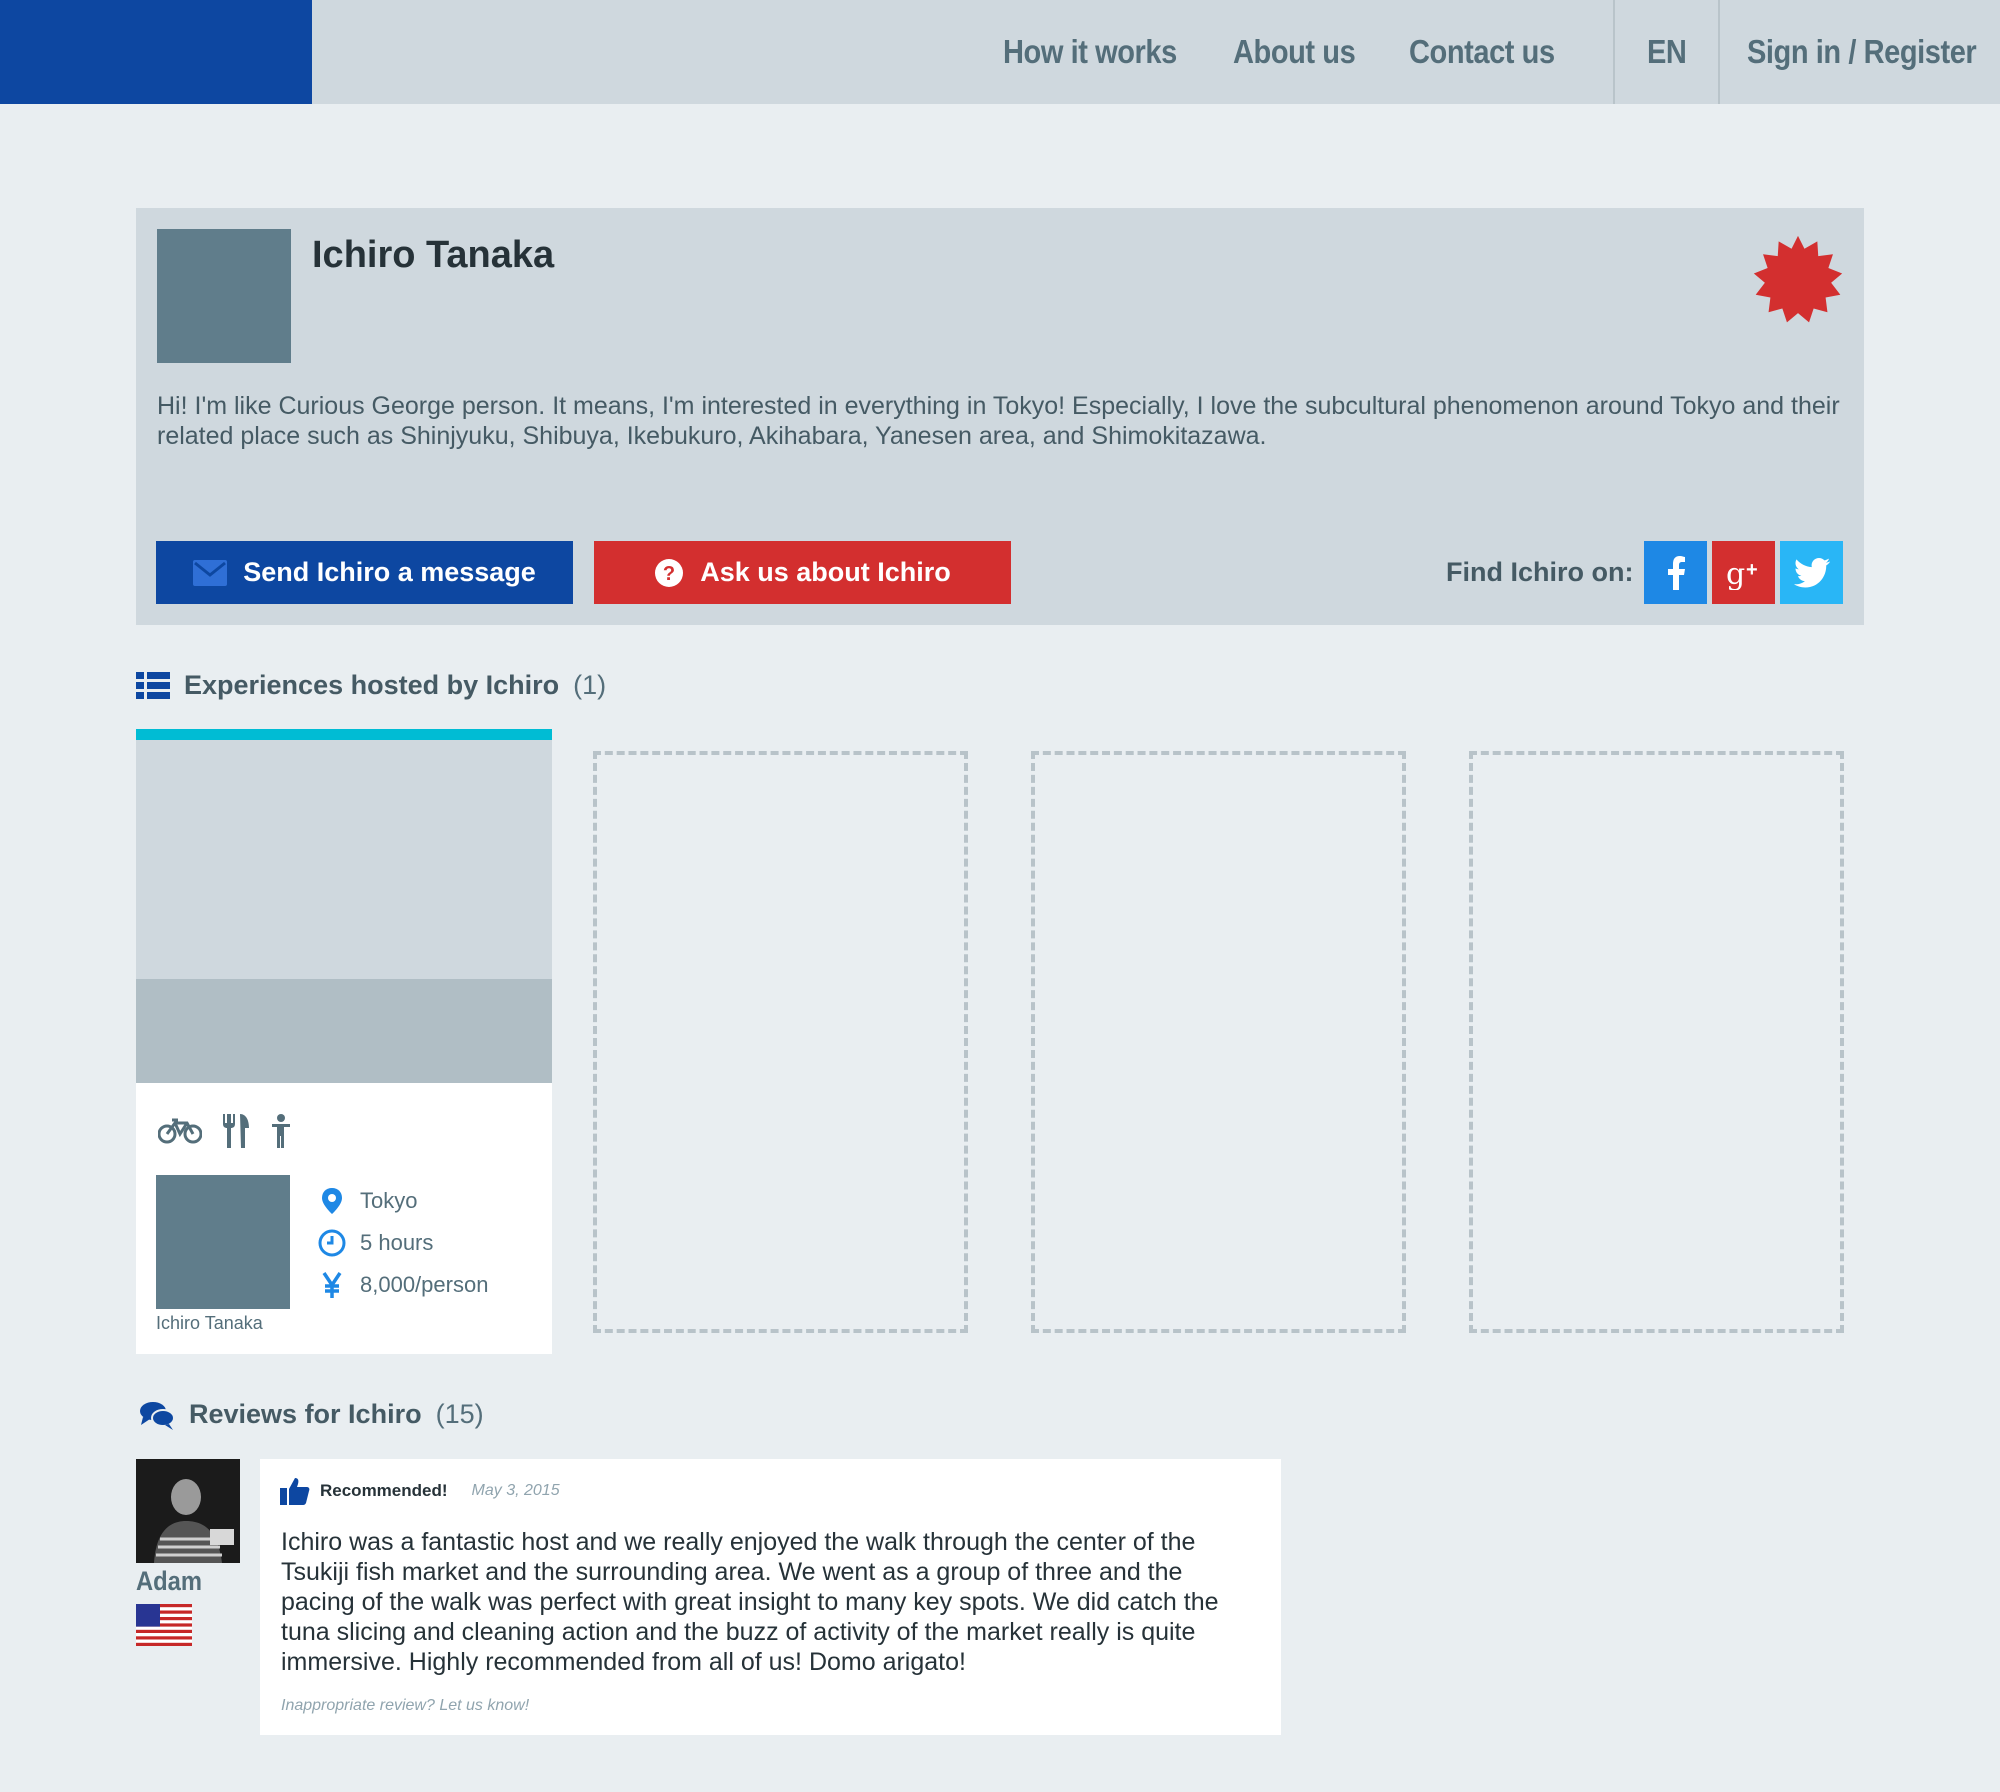 This screenshot has height=1792, width=2000. I want to click on host-name: Ichiro Tanaka, so click(433, 255).